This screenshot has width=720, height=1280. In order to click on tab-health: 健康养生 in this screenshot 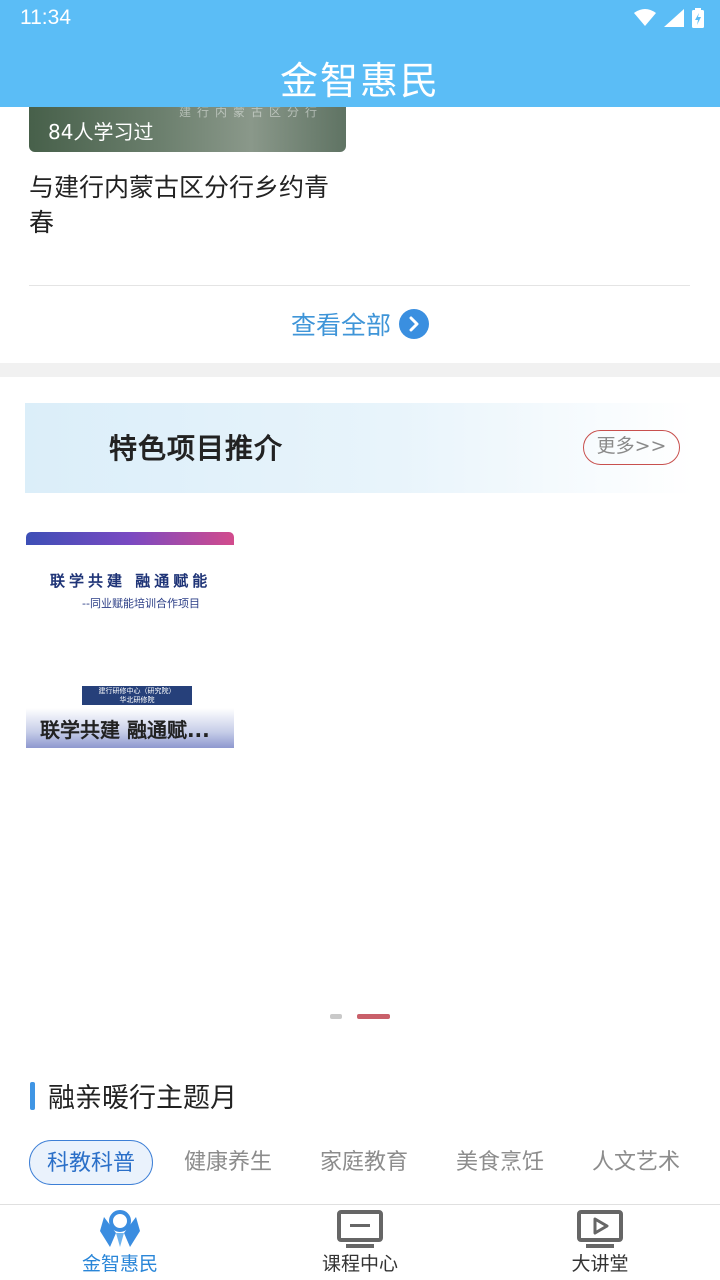, I will do `click(228, 1162)`.